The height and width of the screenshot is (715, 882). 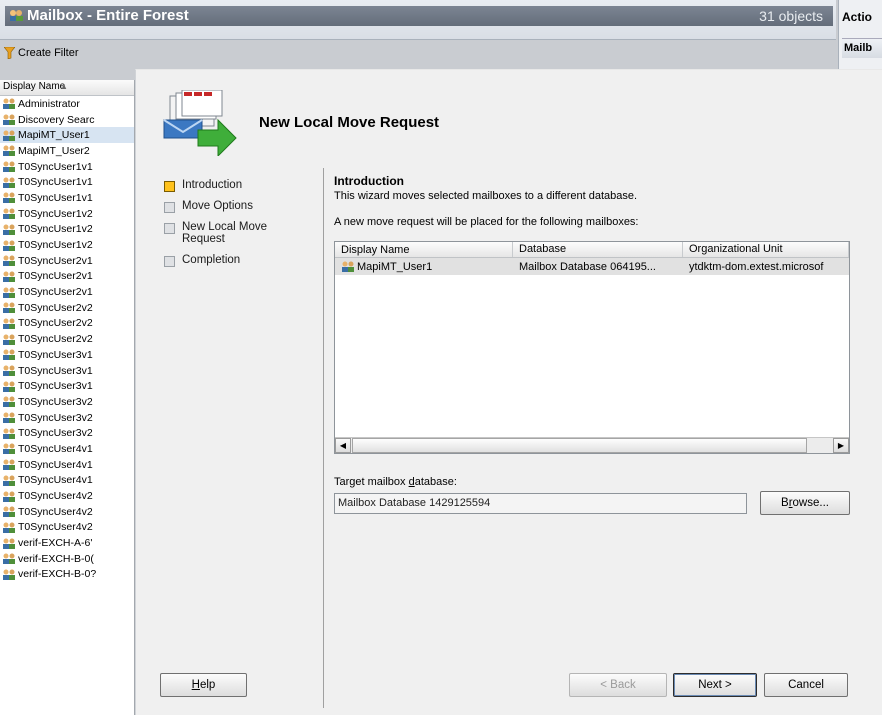 What do you see at coordinates (55, 527) in the screenshot?
I see `mailbox-list-item-label: T0SyncUser4v2` at bounding box center [55, 527].